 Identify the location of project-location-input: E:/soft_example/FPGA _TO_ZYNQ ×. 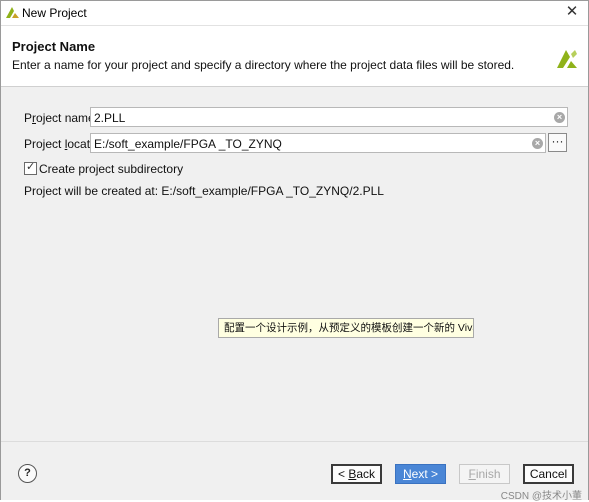
(318, 143).